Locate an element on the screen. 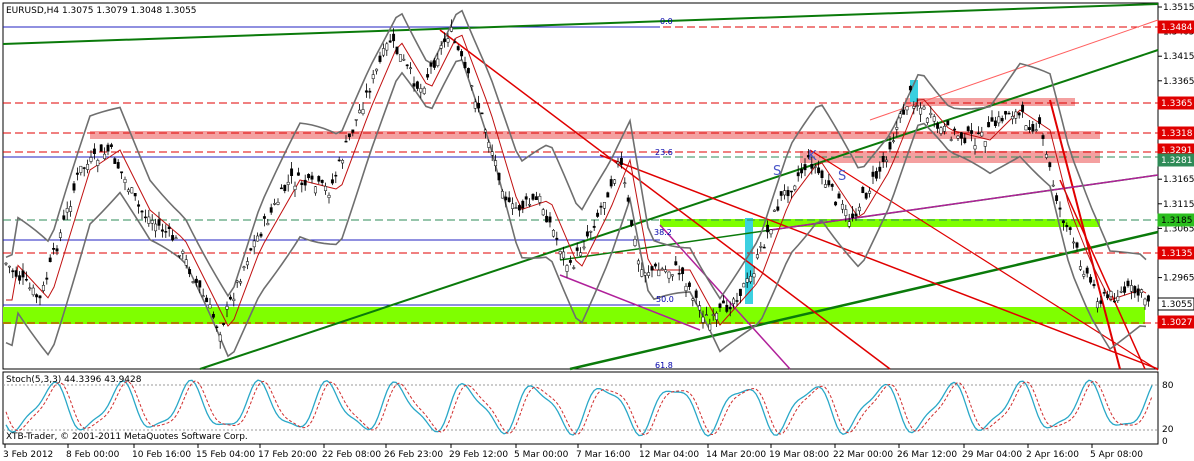 The width and height of the screenshot is (1194, 461). fib-label-50: 50.0 is located at coordinates (665, 299).